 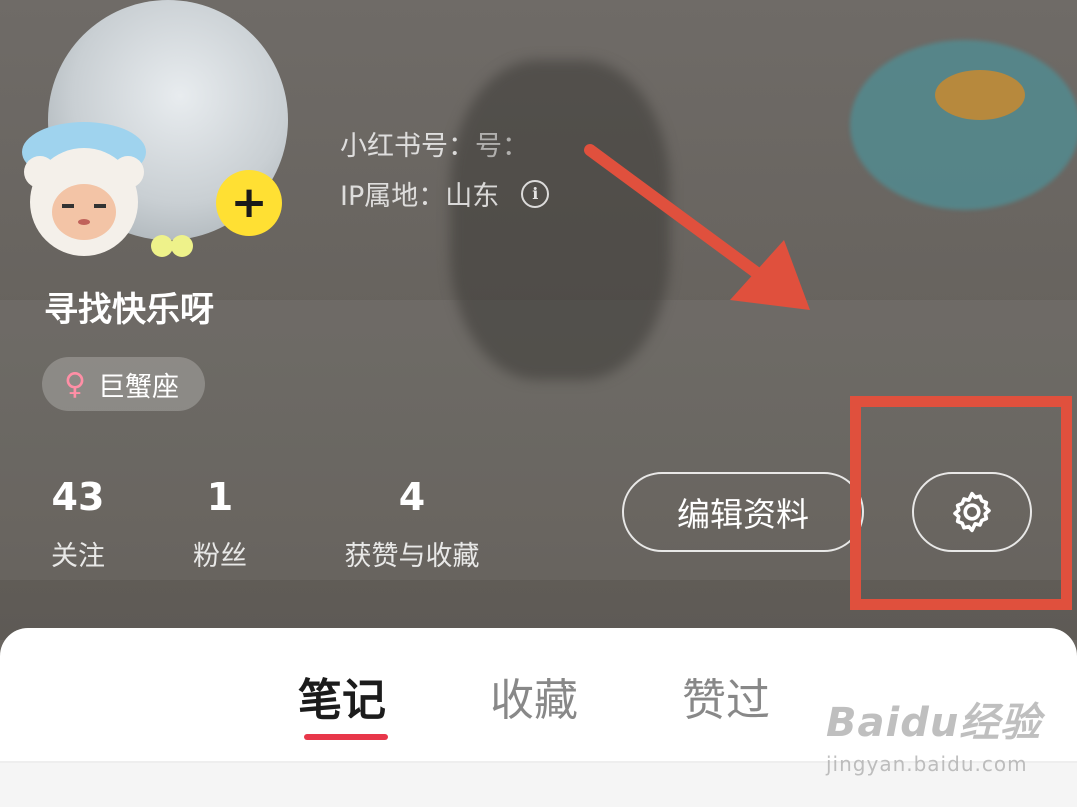 I want to click on annotation-arrow, so click(x=697, y=227).